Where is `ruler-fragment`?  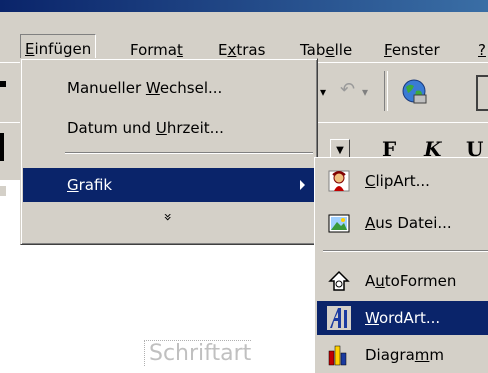
ruler-fragment is located at coordinates (3, 191).